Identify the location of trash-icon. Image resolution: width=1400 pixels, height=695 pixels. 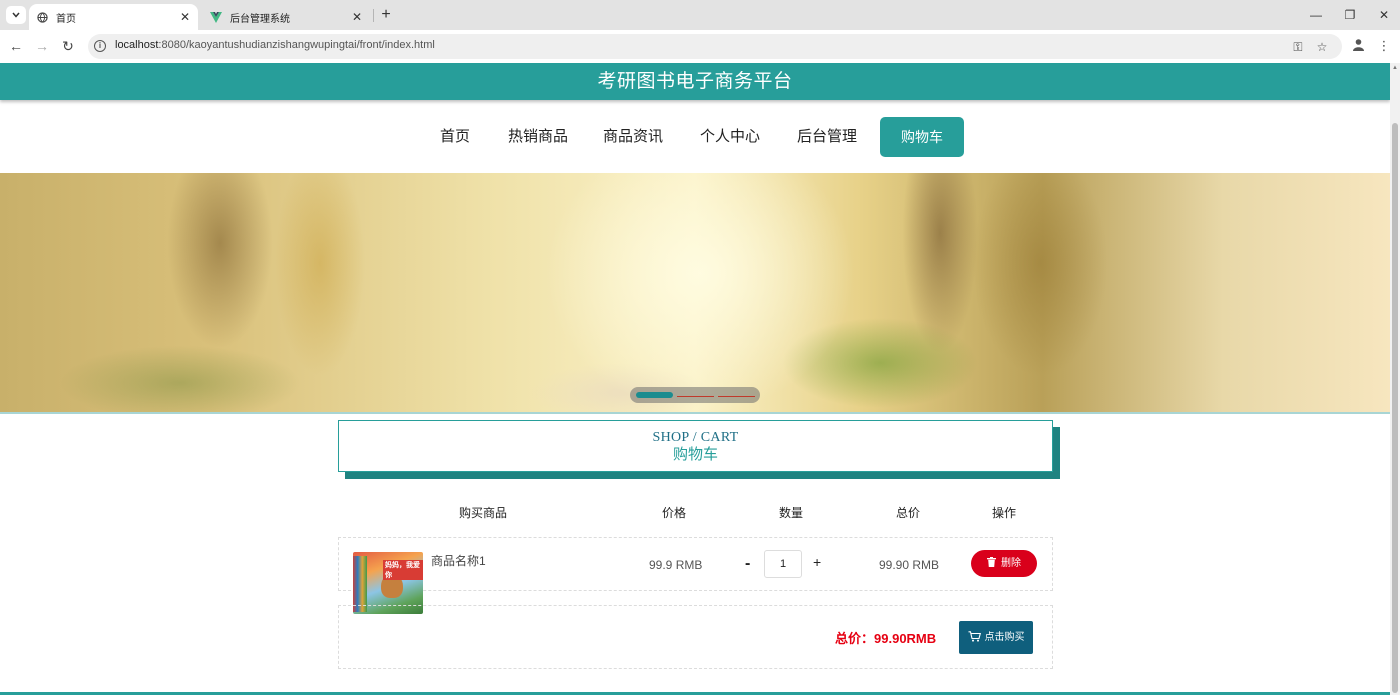
(991, 562).